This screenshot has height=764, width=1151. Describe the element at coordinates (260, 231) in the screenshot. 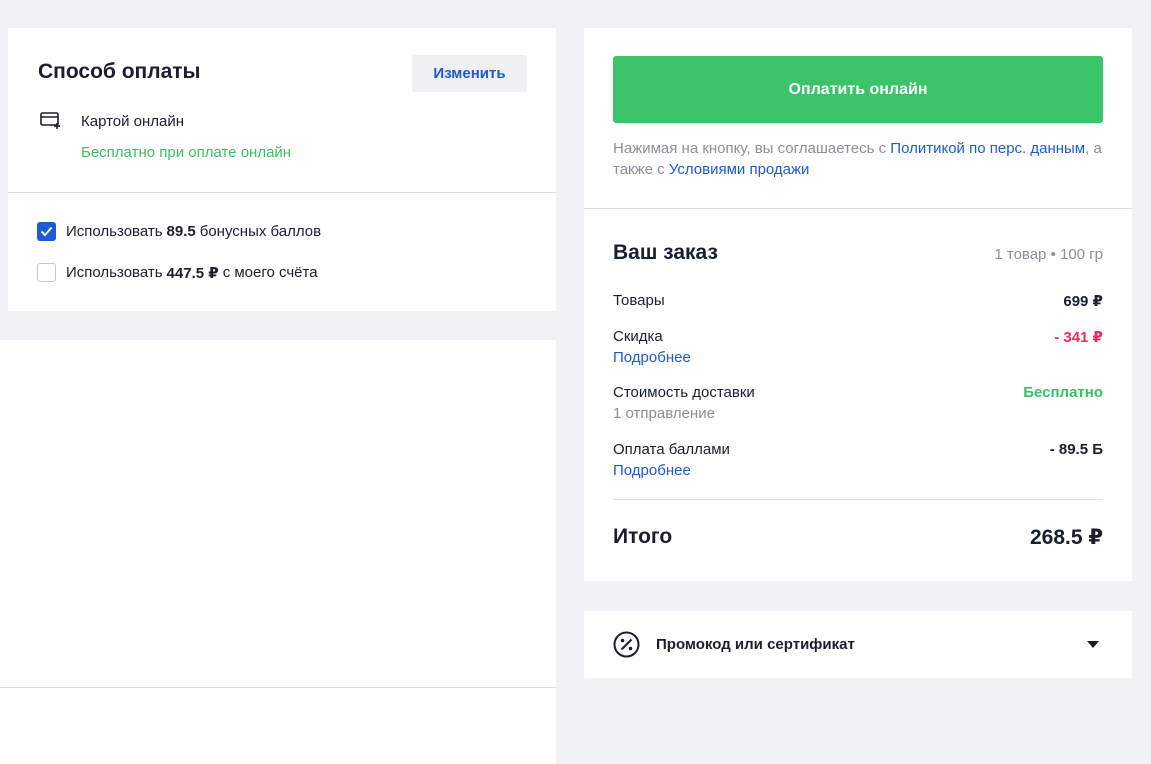

I see `use-bonus-suffix: бонусных баллов` at that location.